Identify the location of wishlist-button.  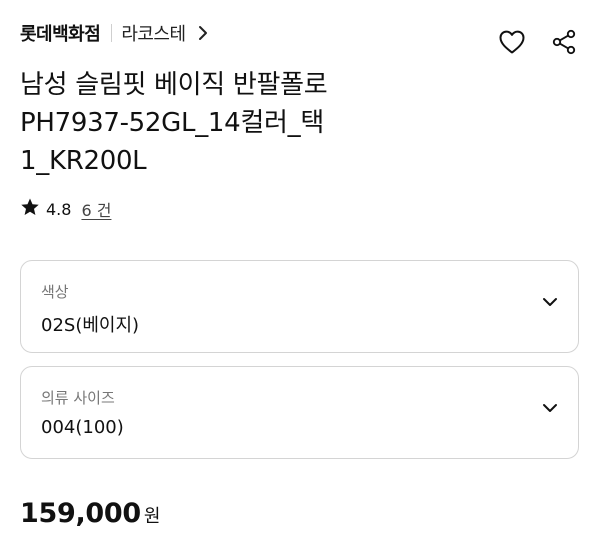
(512, 44).